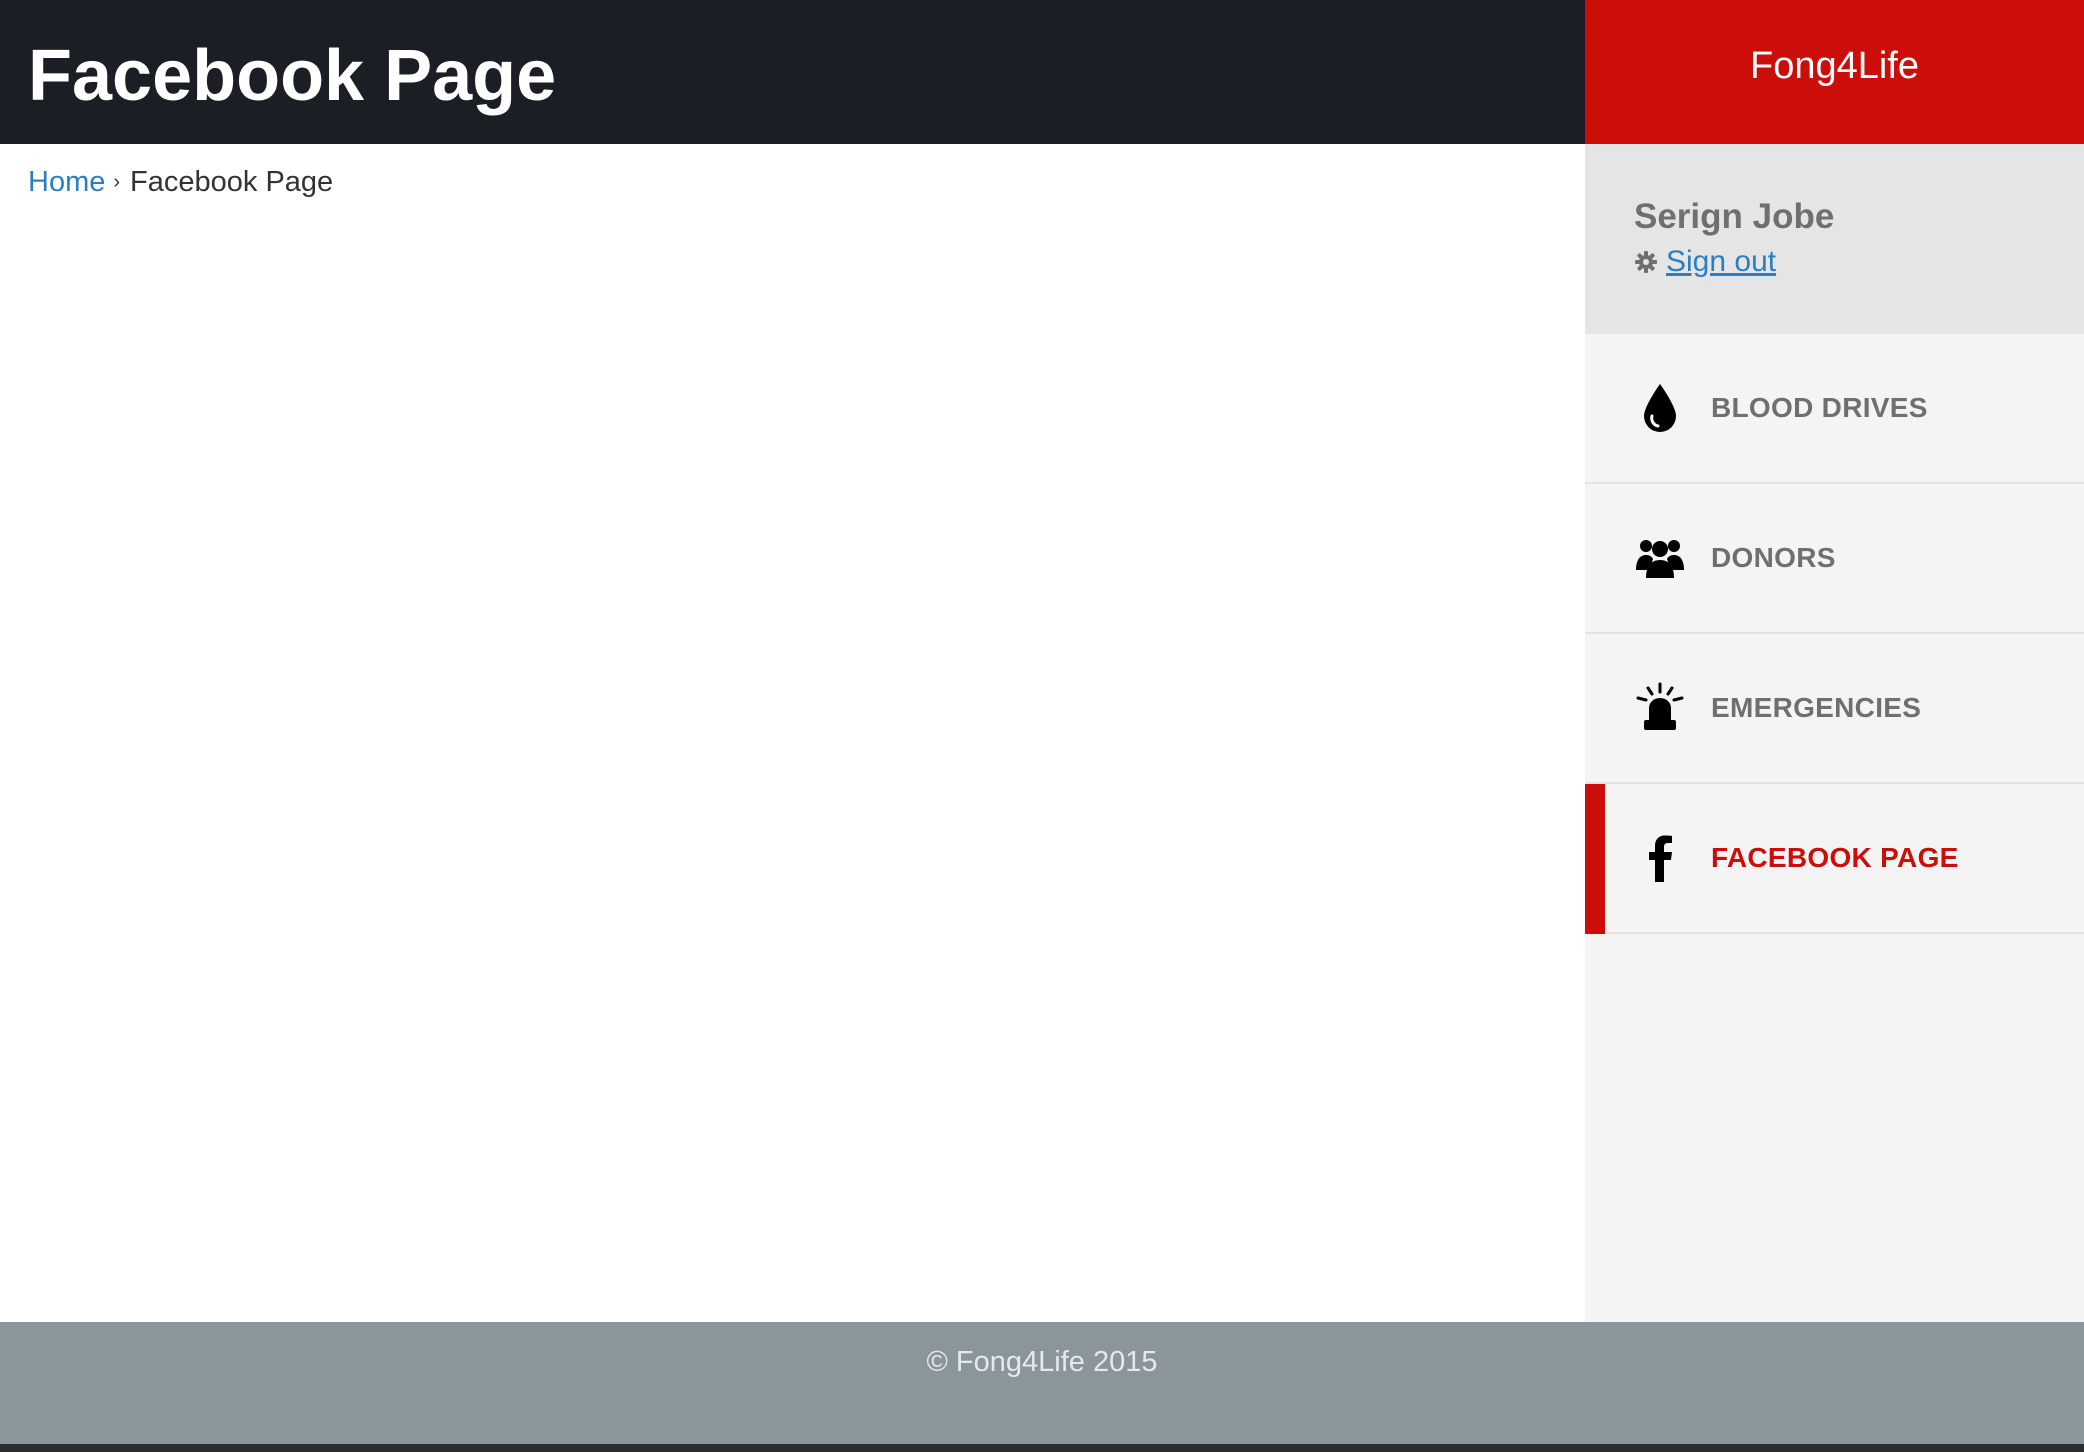  Describe the element at coordinates (66, 182) in the screenshot. I see `breadcrumb-home-link: Home` at that location.